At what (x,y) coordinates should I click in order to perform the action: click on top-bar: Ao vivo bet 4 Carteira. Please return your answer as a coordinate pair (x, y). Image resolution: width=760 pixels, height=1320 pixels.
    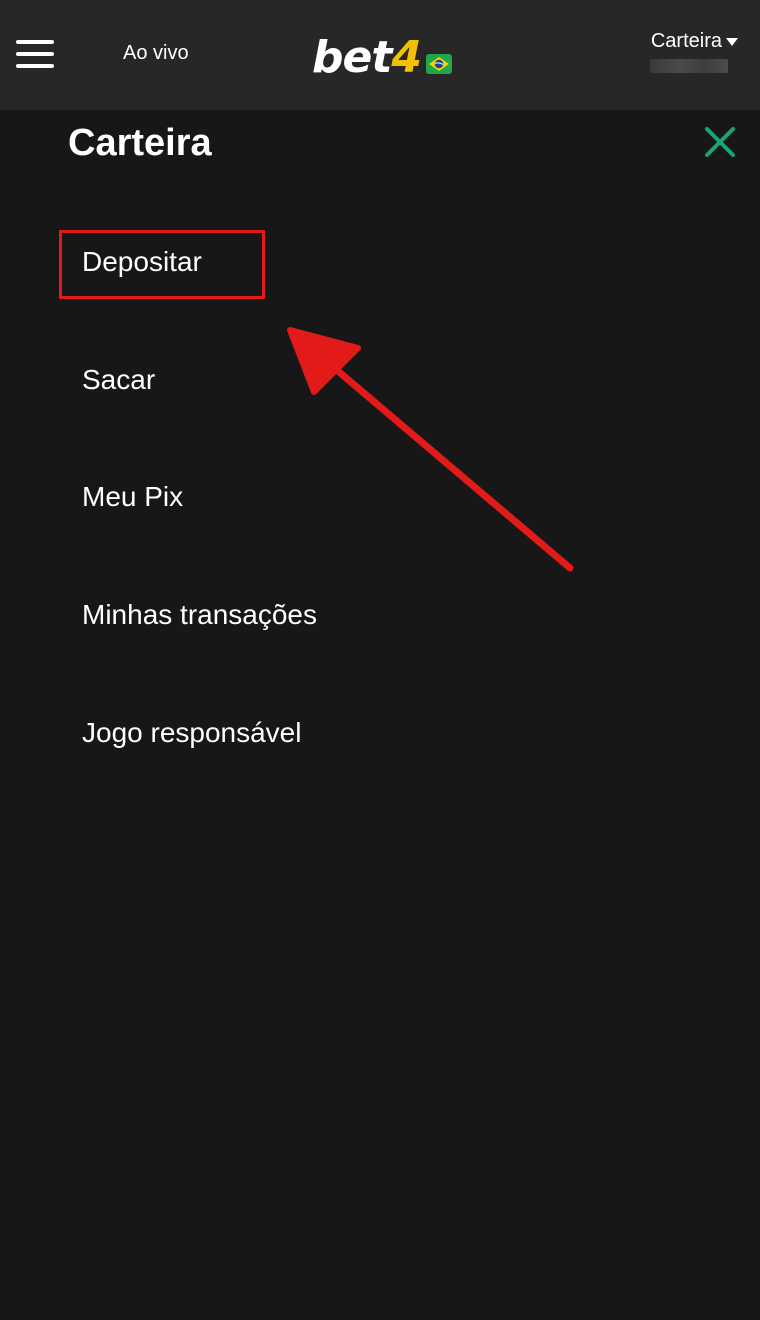
    Looking at the image, I should click on (380, 55).